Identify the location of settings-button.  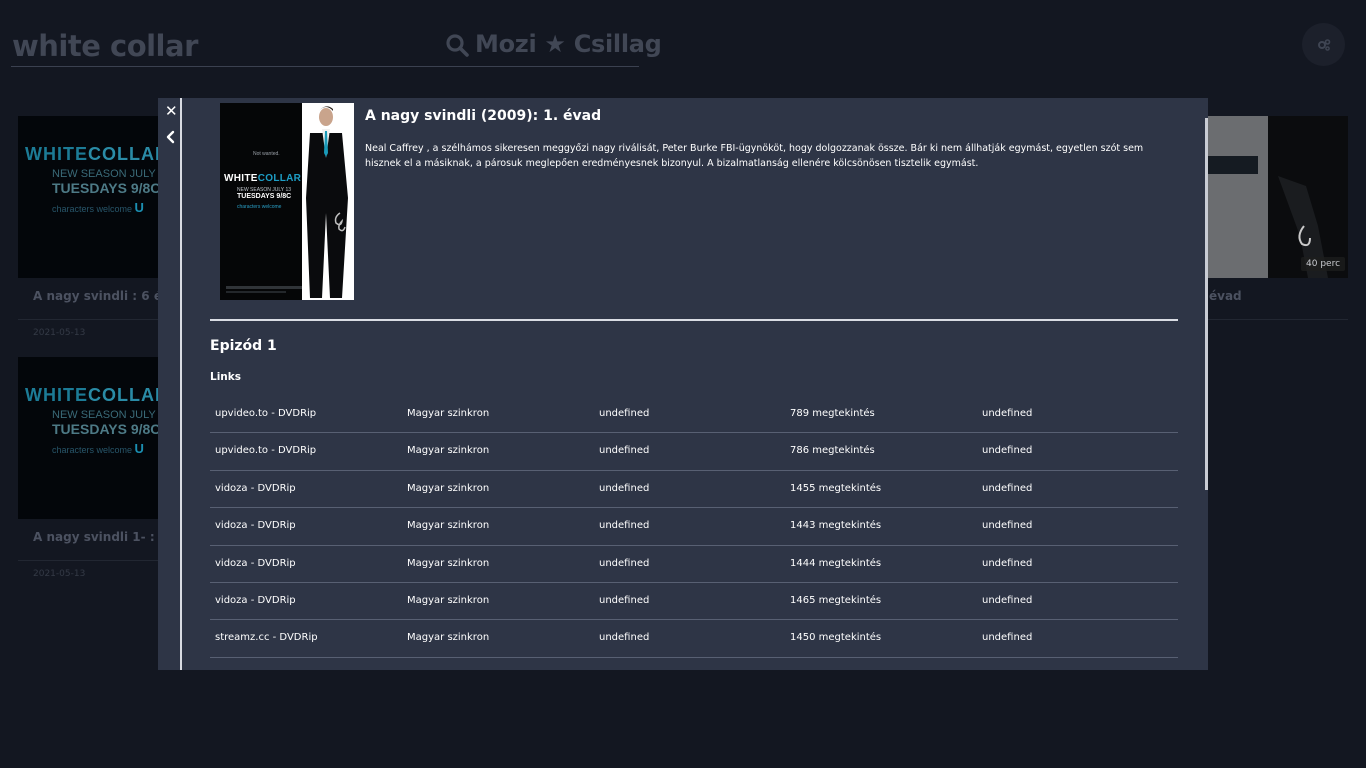
(1323, 44).